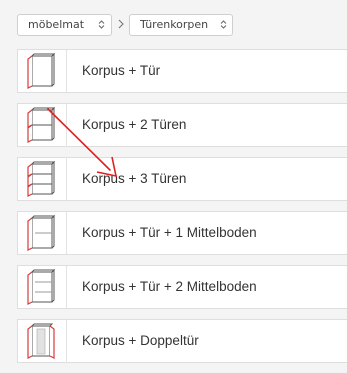 The image size is (347, 373). What do you see at coordinates (121, 70) in the screenshot?
I see `list-item-label: Korpus + Tür` at bounding box center [121, 70].